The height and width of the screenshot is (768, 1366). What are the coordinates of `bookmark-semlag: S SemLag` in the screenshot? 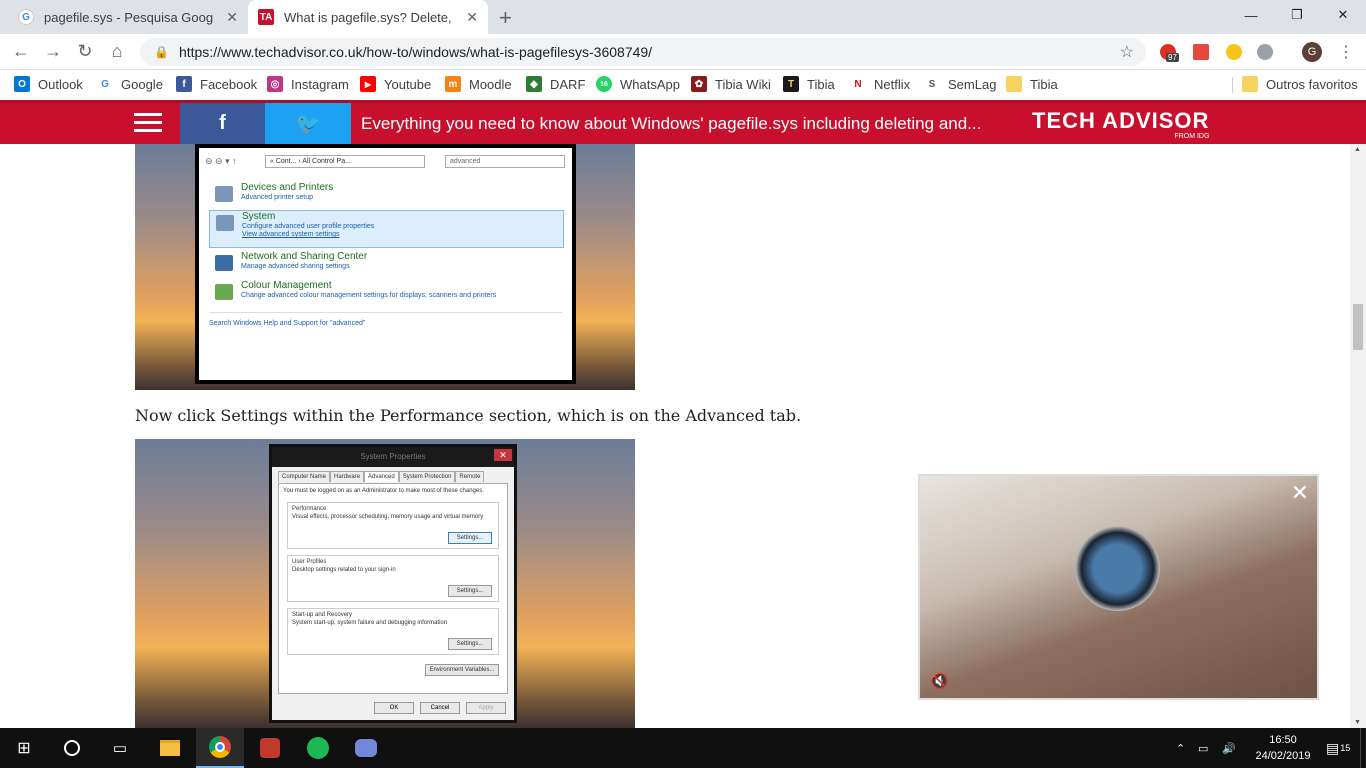 It's located at (960, 84).